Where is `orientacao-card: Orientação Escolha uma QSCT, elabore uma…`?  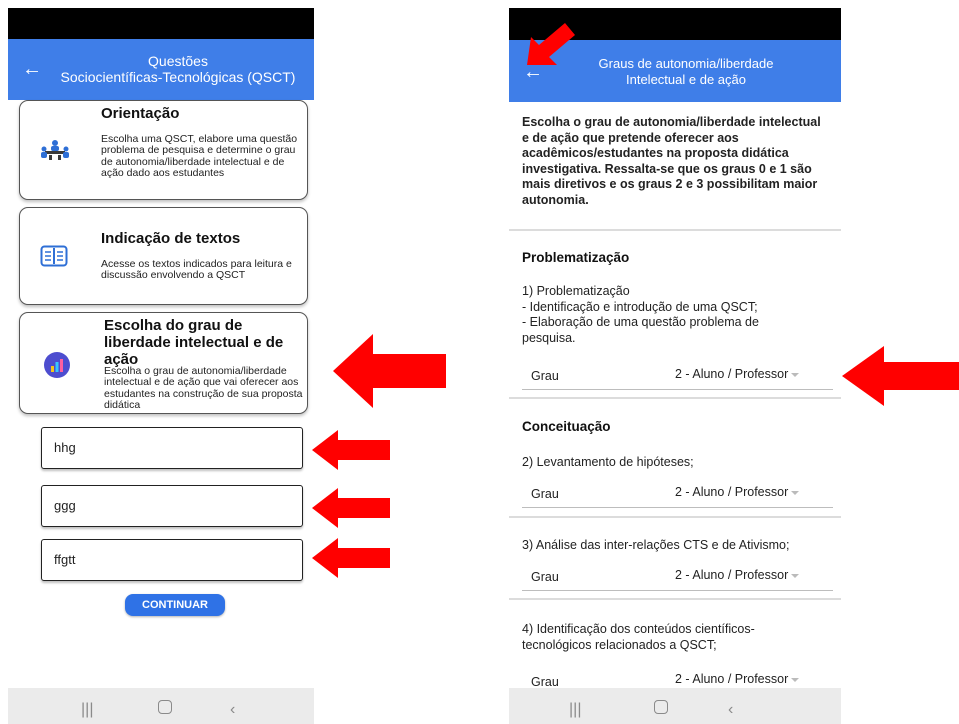
orientacao-card: Orientação Escolha uma QSCT, elabore uma… is located at coordinates (163, 150).